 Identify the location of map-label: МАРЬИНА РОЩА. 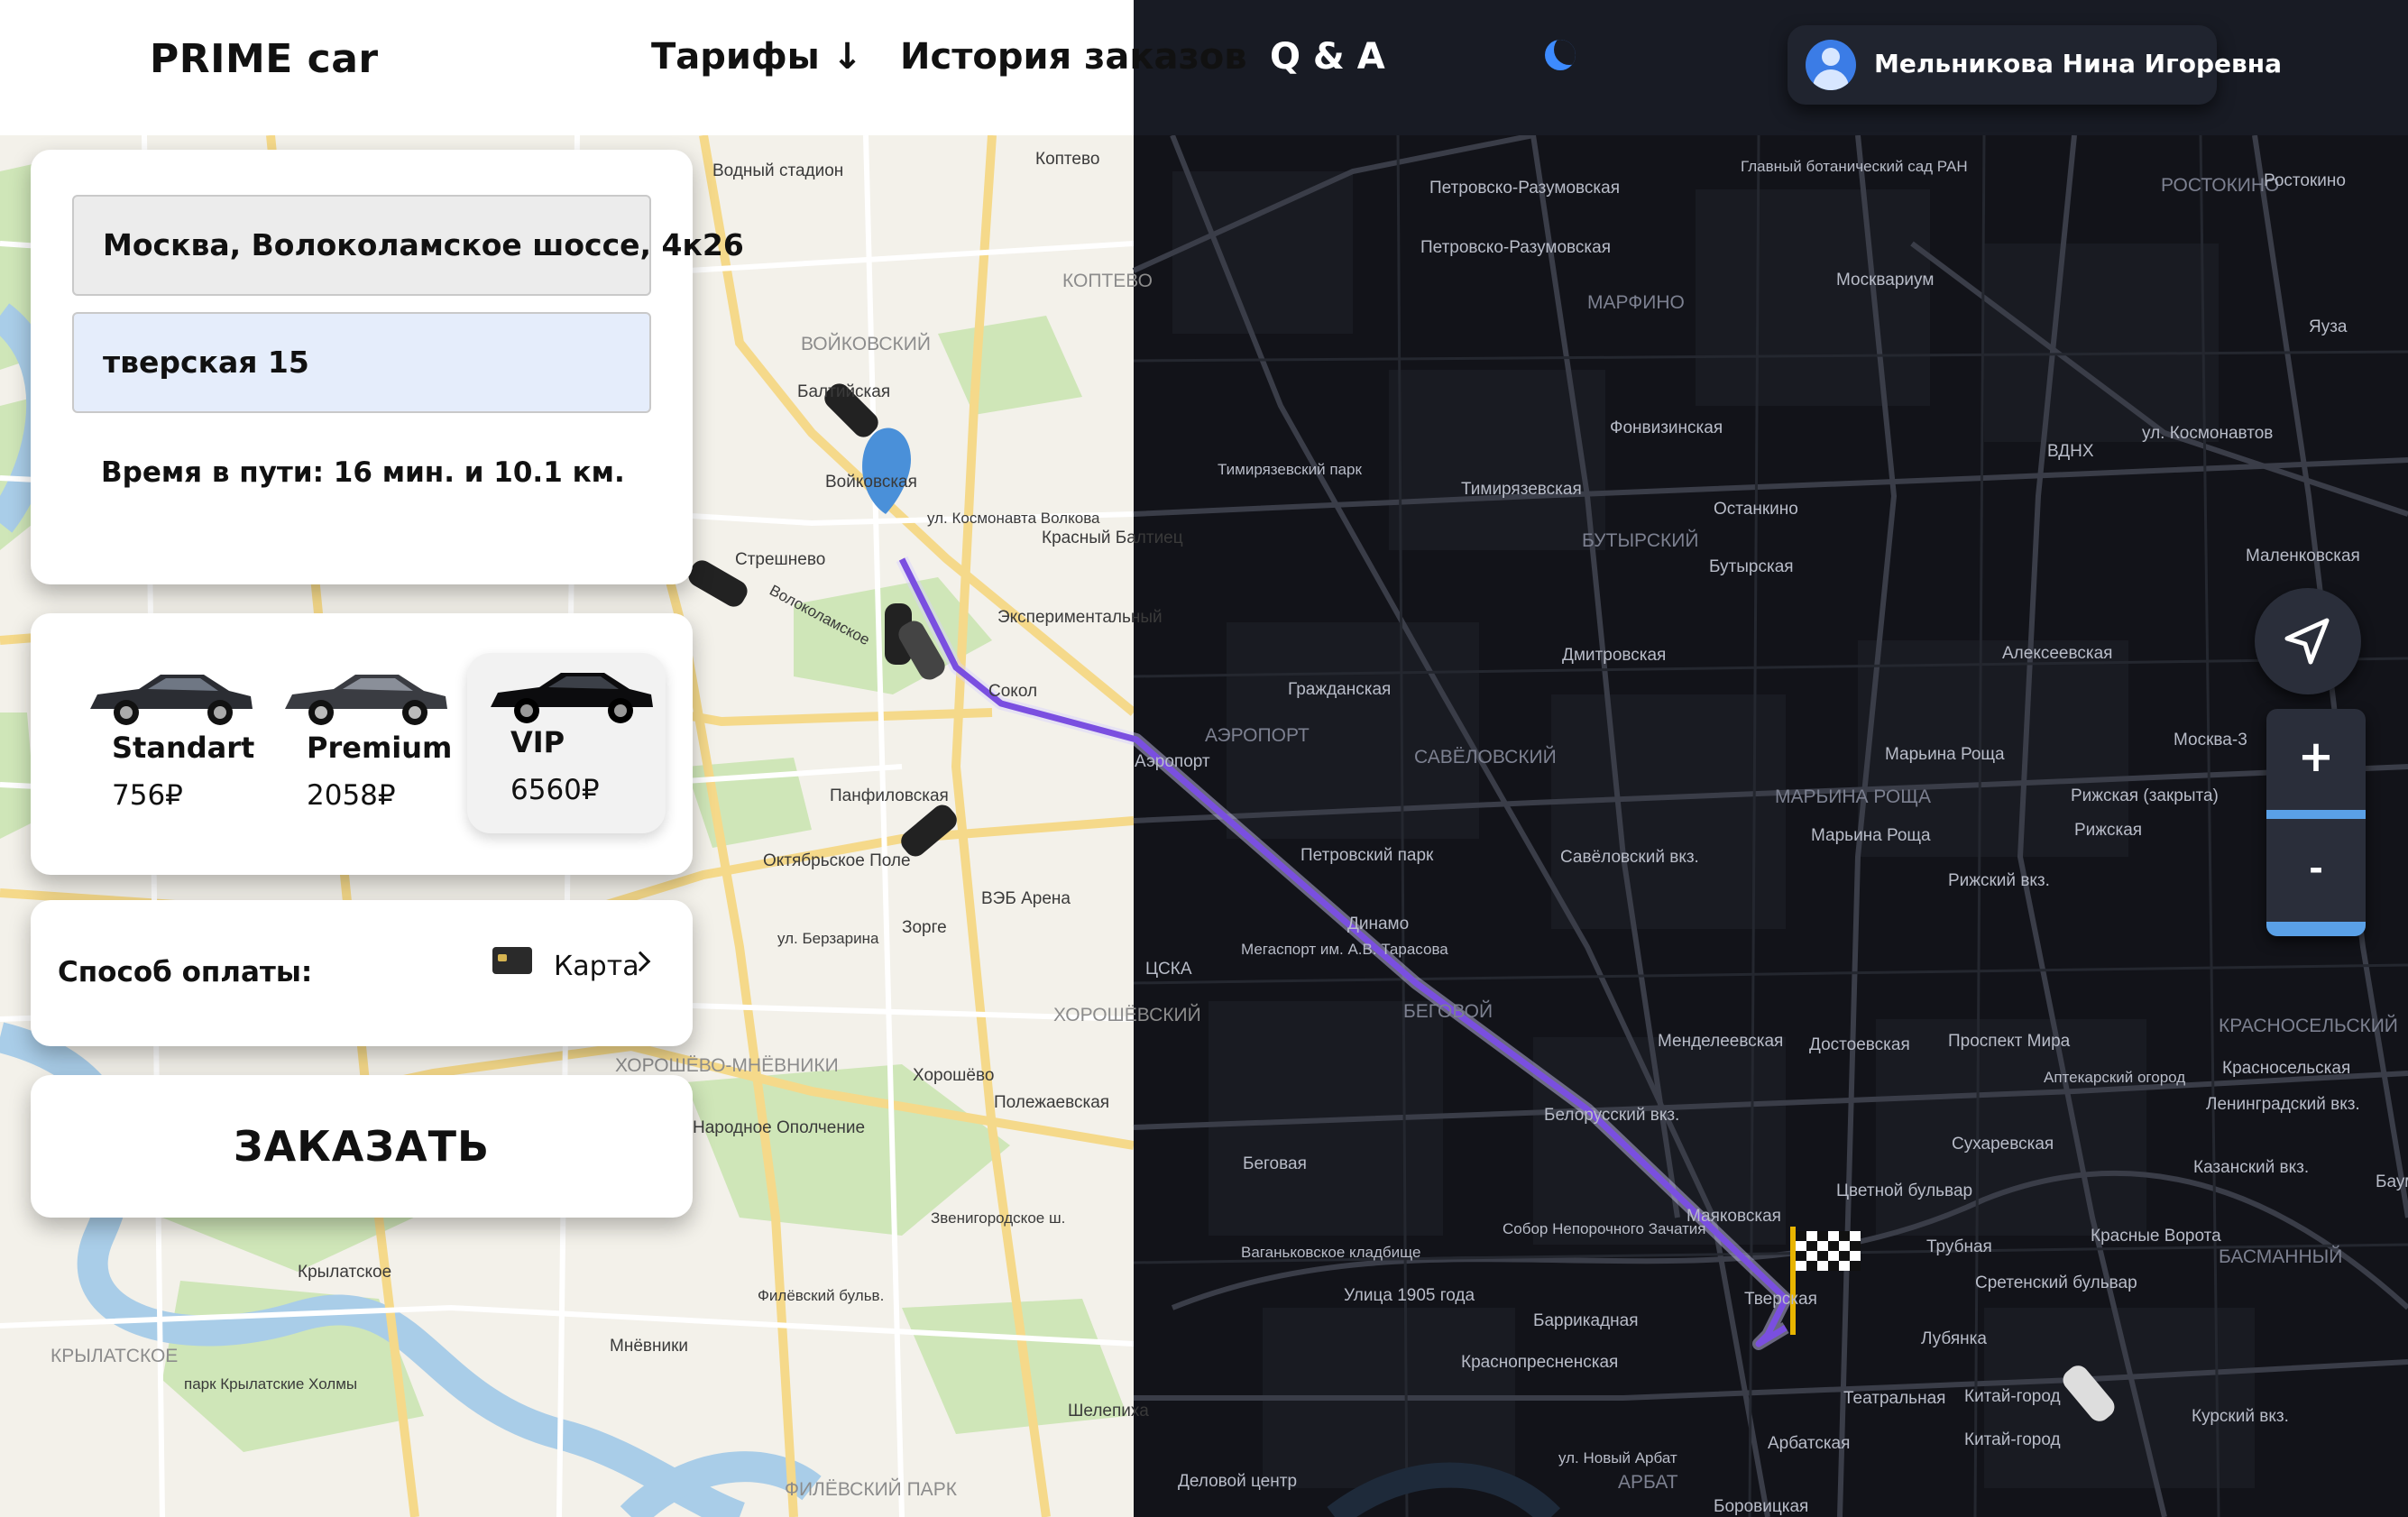
(1853, 796).